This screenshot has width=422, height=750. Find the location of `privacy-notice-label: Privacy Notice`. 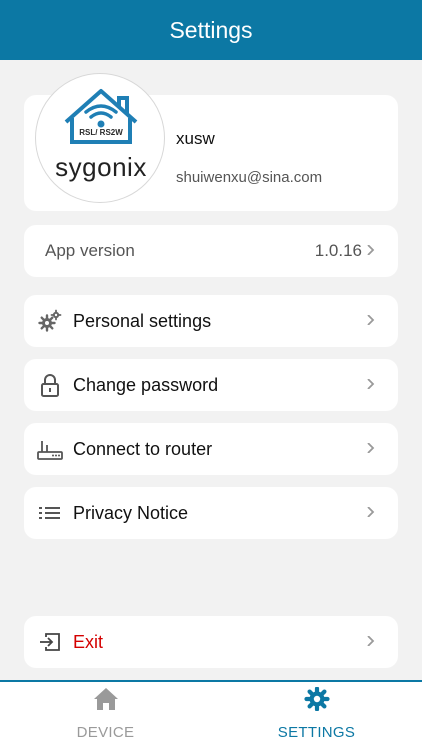

privacy-notice-label: Privacy Notice is located at coordinates (131, 513).